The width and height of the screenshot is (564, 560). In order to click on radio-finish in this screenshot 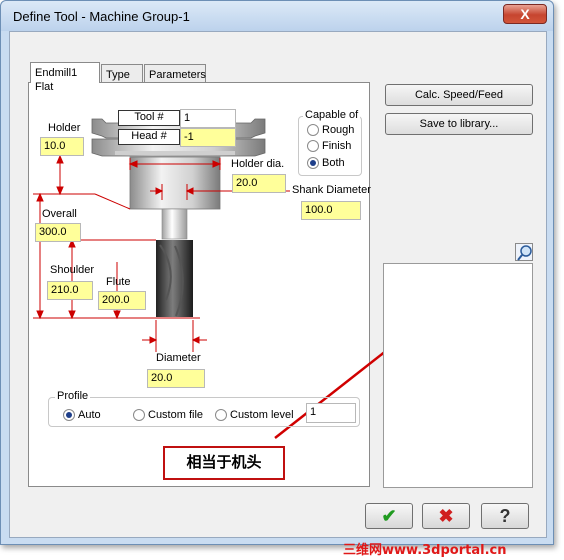, I will do `click(313, 146)`.